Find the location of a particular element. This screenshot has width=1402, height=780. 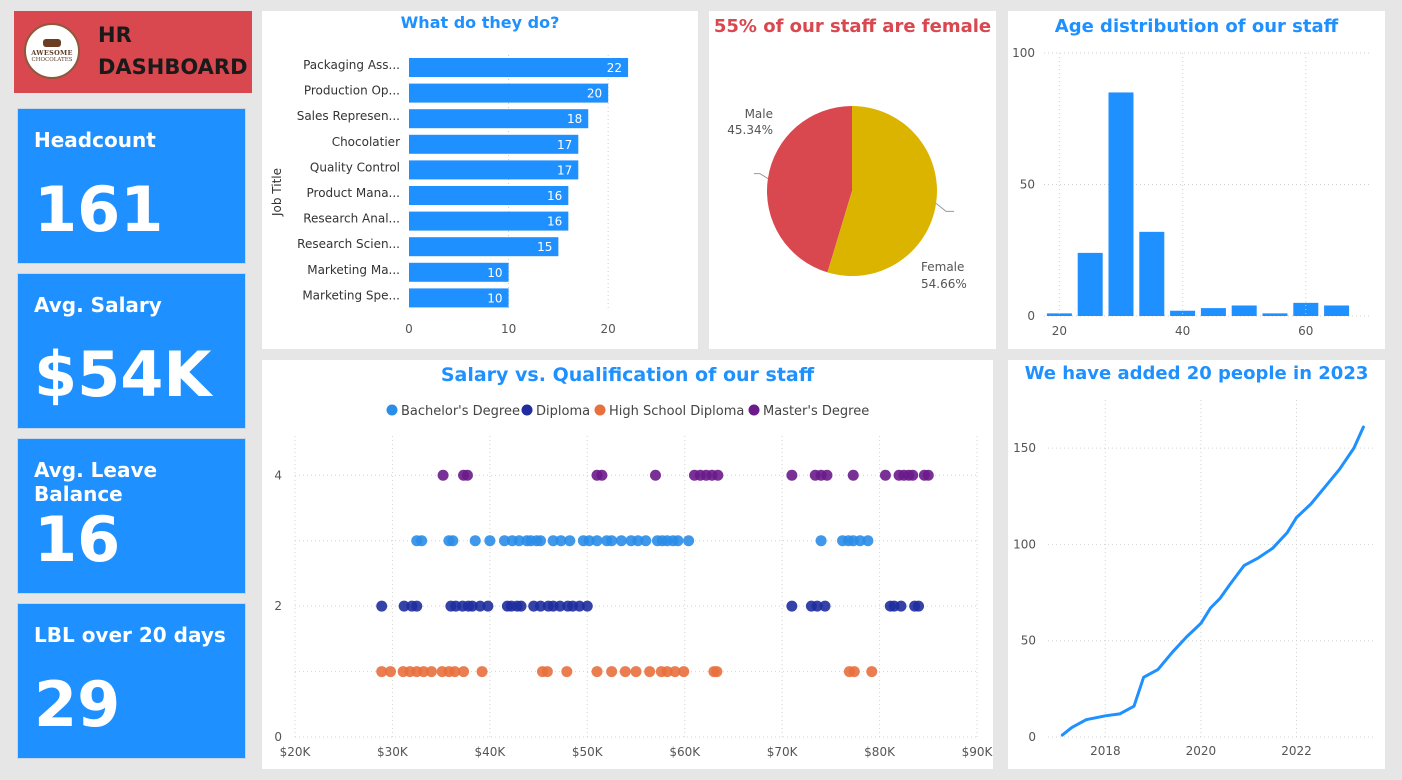

legend-label: High School Diploma is located at coordinates (676, 411).